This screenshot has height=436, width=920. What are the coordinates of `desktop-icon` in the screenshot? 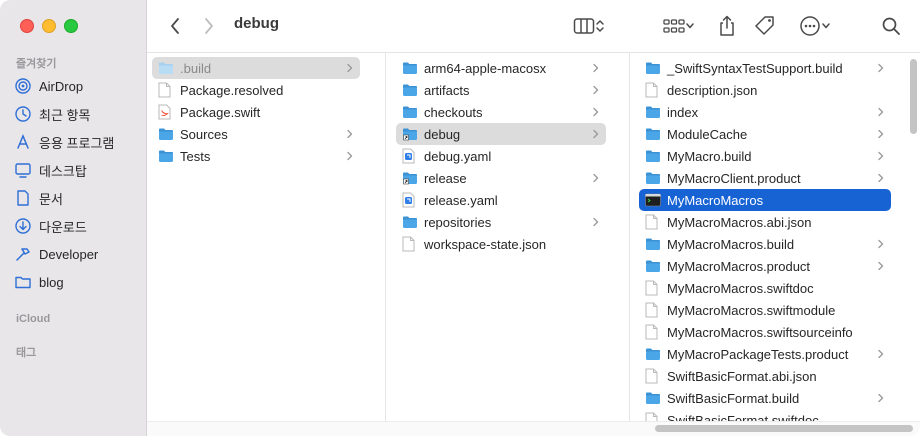 It's located at (23, 170).